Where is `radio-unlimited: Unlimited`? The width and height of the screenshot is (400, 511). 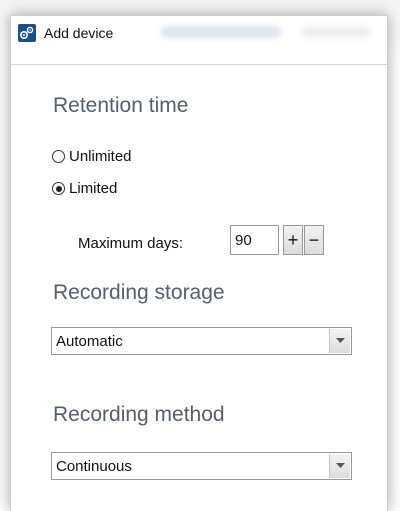
radio-unlimited: Unlimited is located at coordinates (92, 156).